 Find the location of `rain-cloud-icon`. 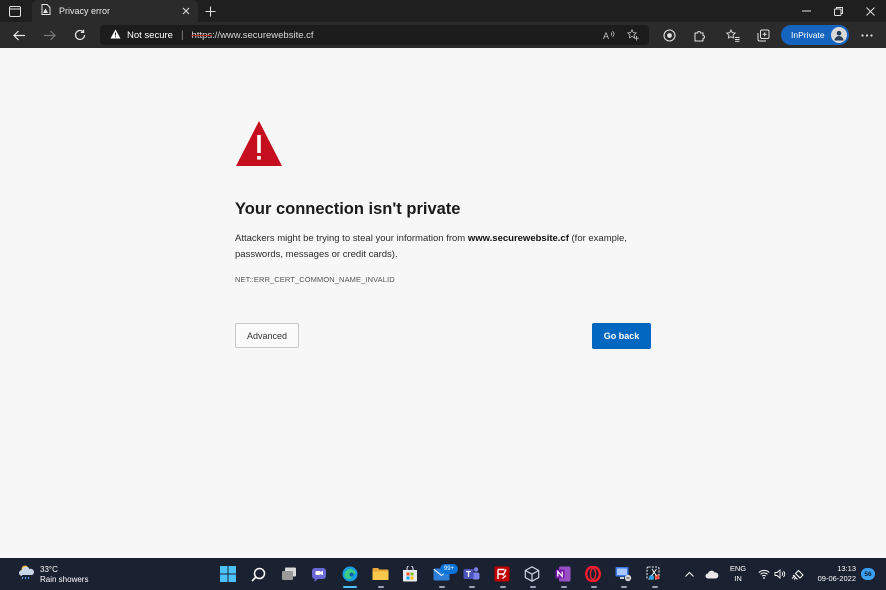

rain-cloud-icon is located at coordinates (27, 574).